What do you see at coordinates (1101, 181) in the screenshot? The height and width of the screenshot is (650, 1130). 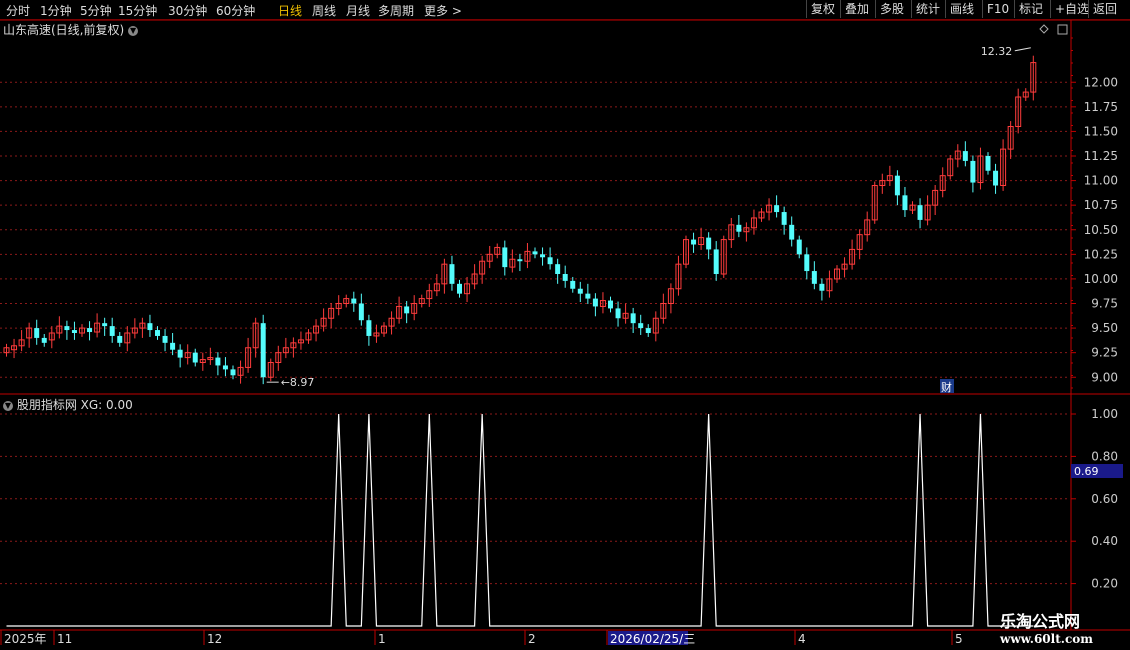 I see `y-tick-label: 11.00` at bounding box center [1101, 181].